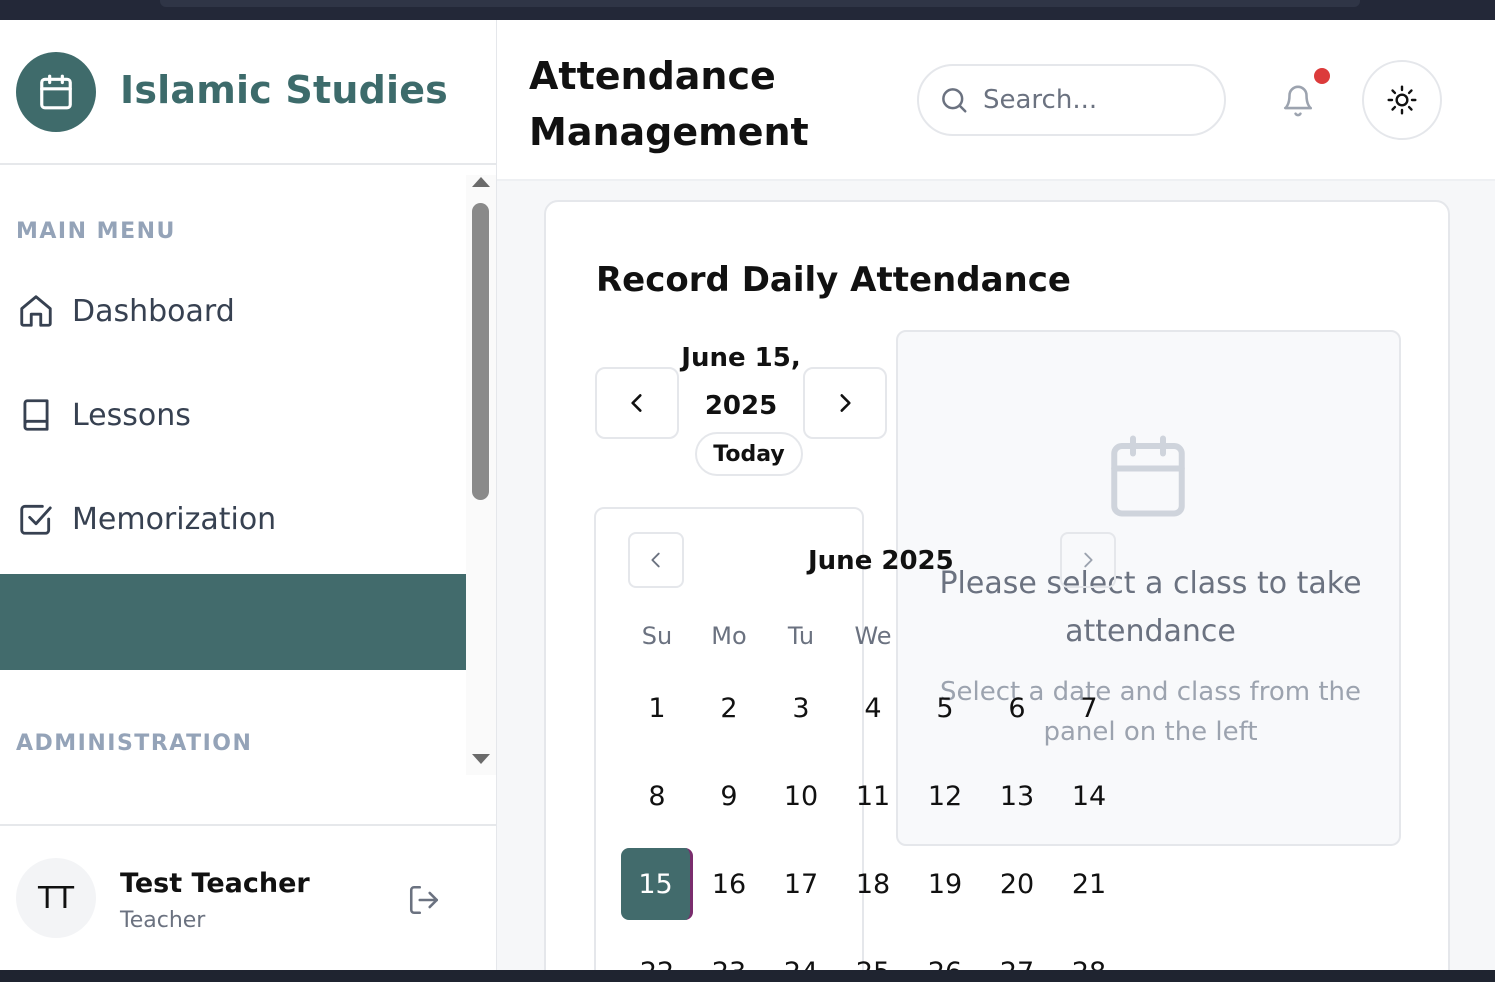 Image resolution: width=1495 pixels, height=982 pixels. Describe the element at coordinates (657, 884) in the screenshot. I see `calendar-day-selected: 15` at that location.